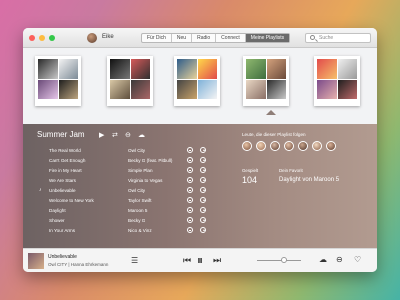 The image size is (400, 300). Describe the element at coordinates (326, 38) in the screenshot. I see `search-placeholder: Suche` at that location.